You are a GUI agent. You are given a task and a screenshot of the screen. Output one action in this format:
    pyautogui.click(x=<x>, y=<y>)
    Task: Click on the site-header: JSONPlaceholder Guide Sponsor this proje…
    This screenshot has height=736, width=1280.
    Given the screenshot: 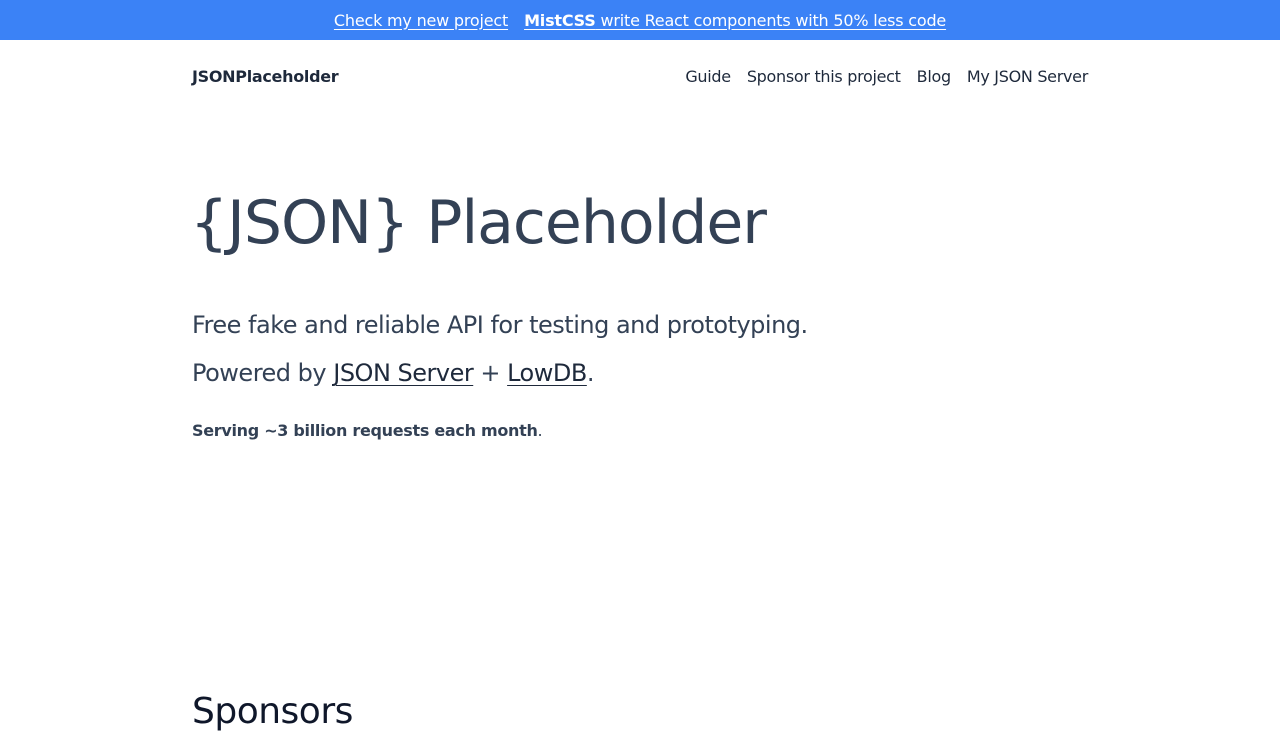 What is the action you would take?
    pyautogui.click(x=640, y=76)
    